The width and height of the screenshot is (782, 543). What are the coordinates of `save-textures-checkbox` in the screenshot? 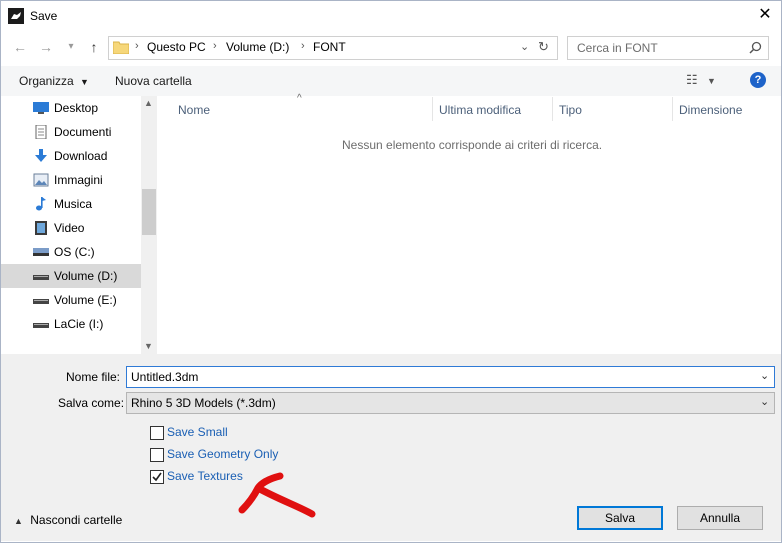 It's located at (157, 477).